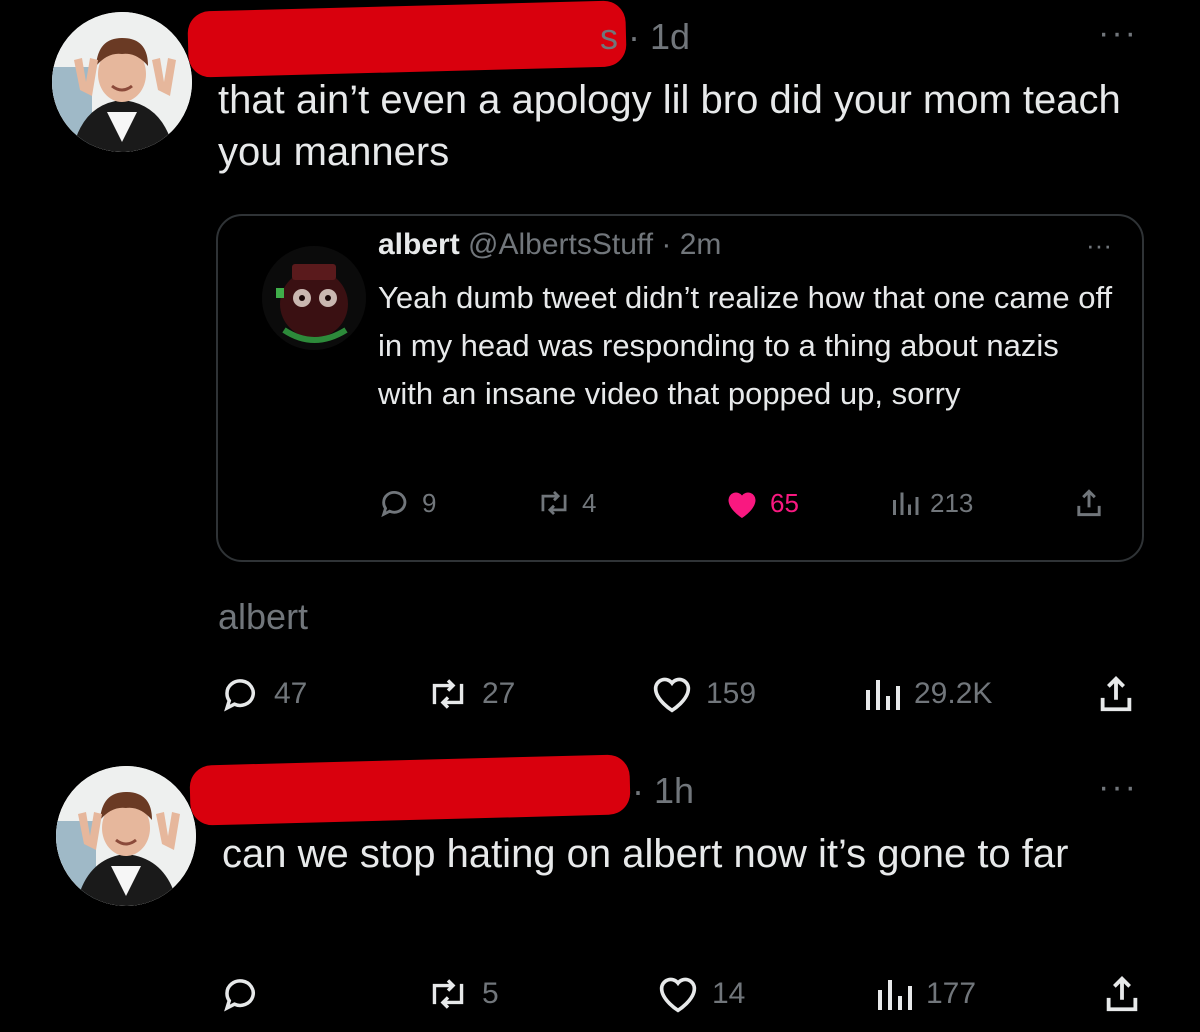  I want to click on quote-header: albert @AlbertsStuff · 2m, so click(549, 245).